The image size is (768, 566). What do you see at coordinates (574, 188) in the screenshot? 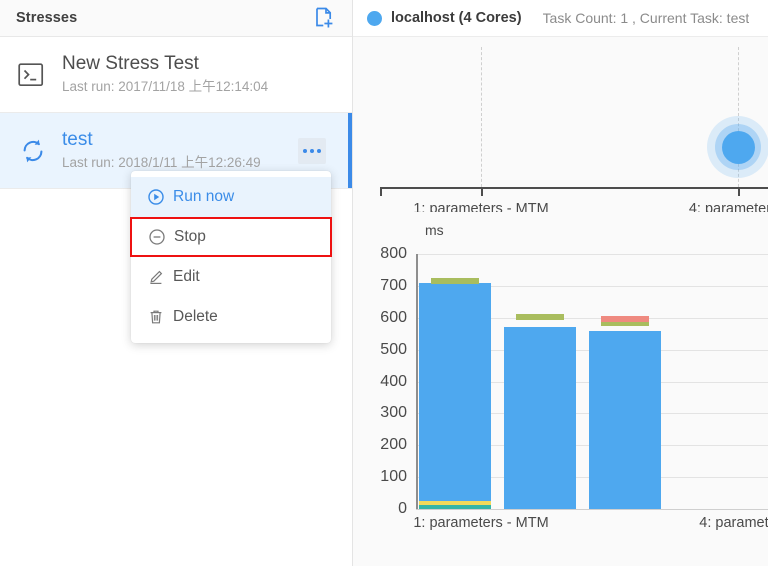
I see `timeline-axis` at bounding box center [574, 188].